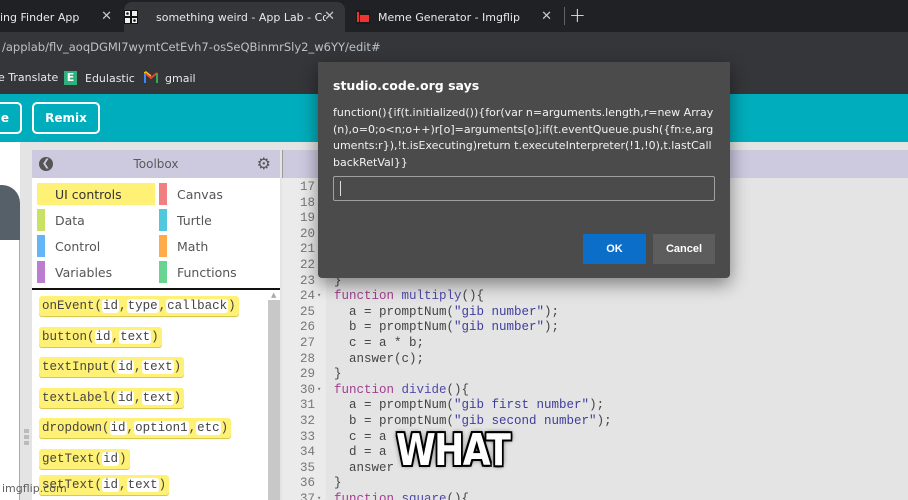 The height and width of the screenshot is (500, 908). I want to click on code-line: d = a, so click(360, 452).